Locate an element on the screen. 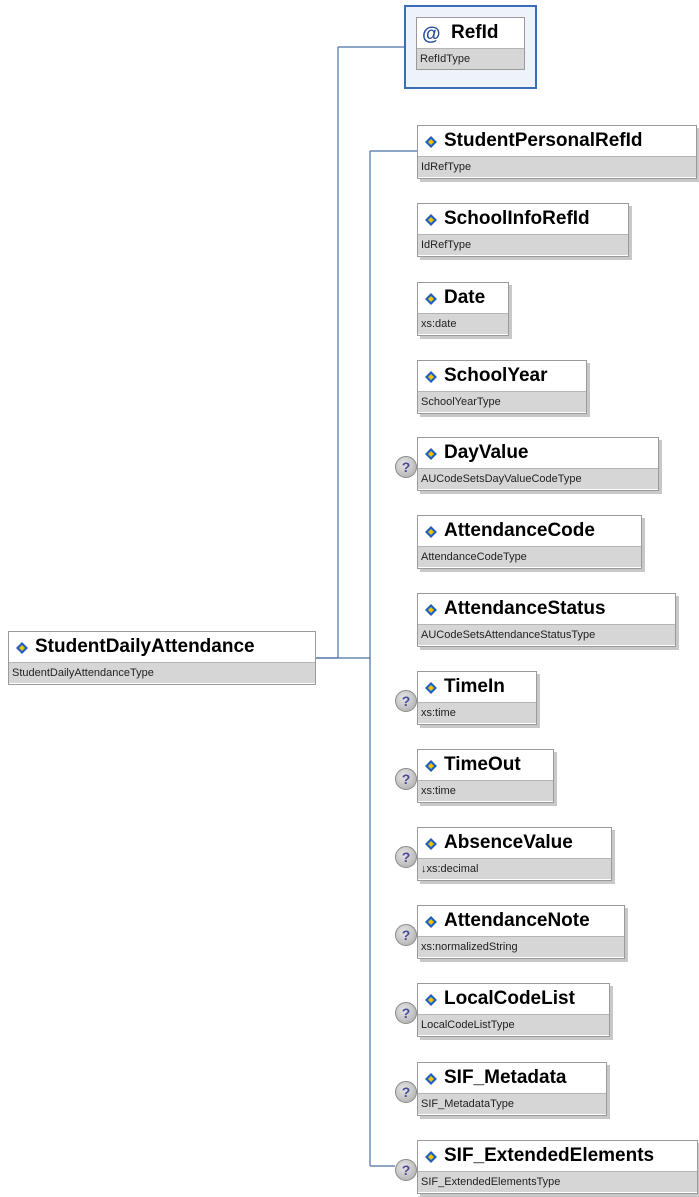 This screenshot has height=1197, width=699. element-type: AttendanceCodeType is located at coordinates (529, 556).